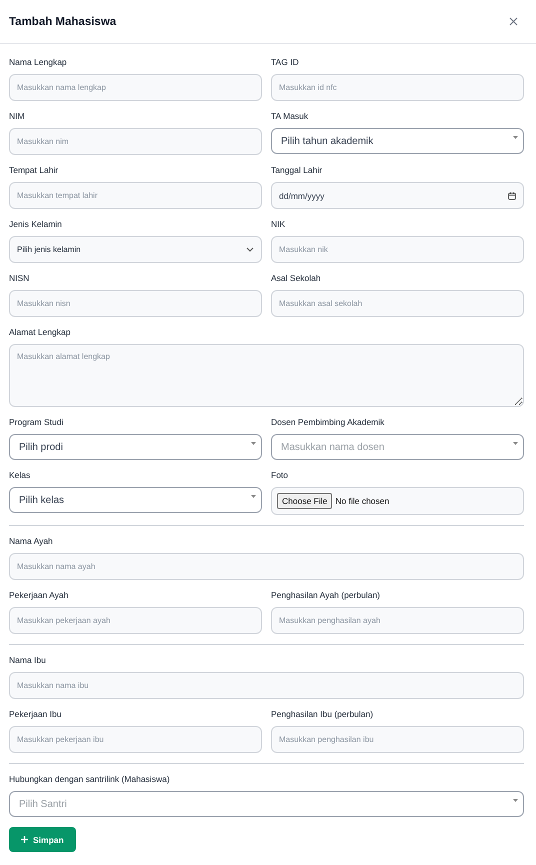  I want to click on field-label: Asal Sekolah, so click(296, 278).